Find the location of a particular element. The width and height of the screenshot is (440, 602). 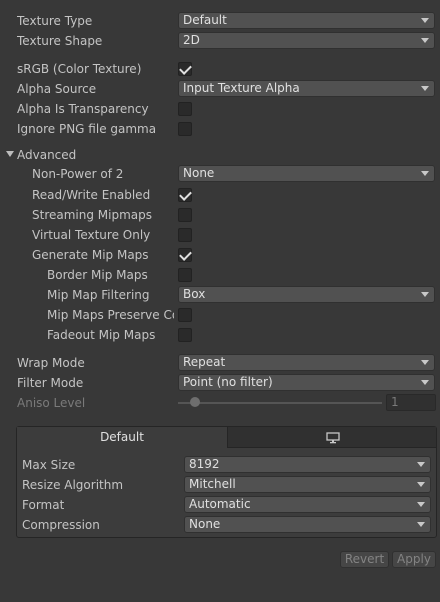

resize-algorithm-row: Resize Algorithm Mitchell is located at coordinates (226, 485).